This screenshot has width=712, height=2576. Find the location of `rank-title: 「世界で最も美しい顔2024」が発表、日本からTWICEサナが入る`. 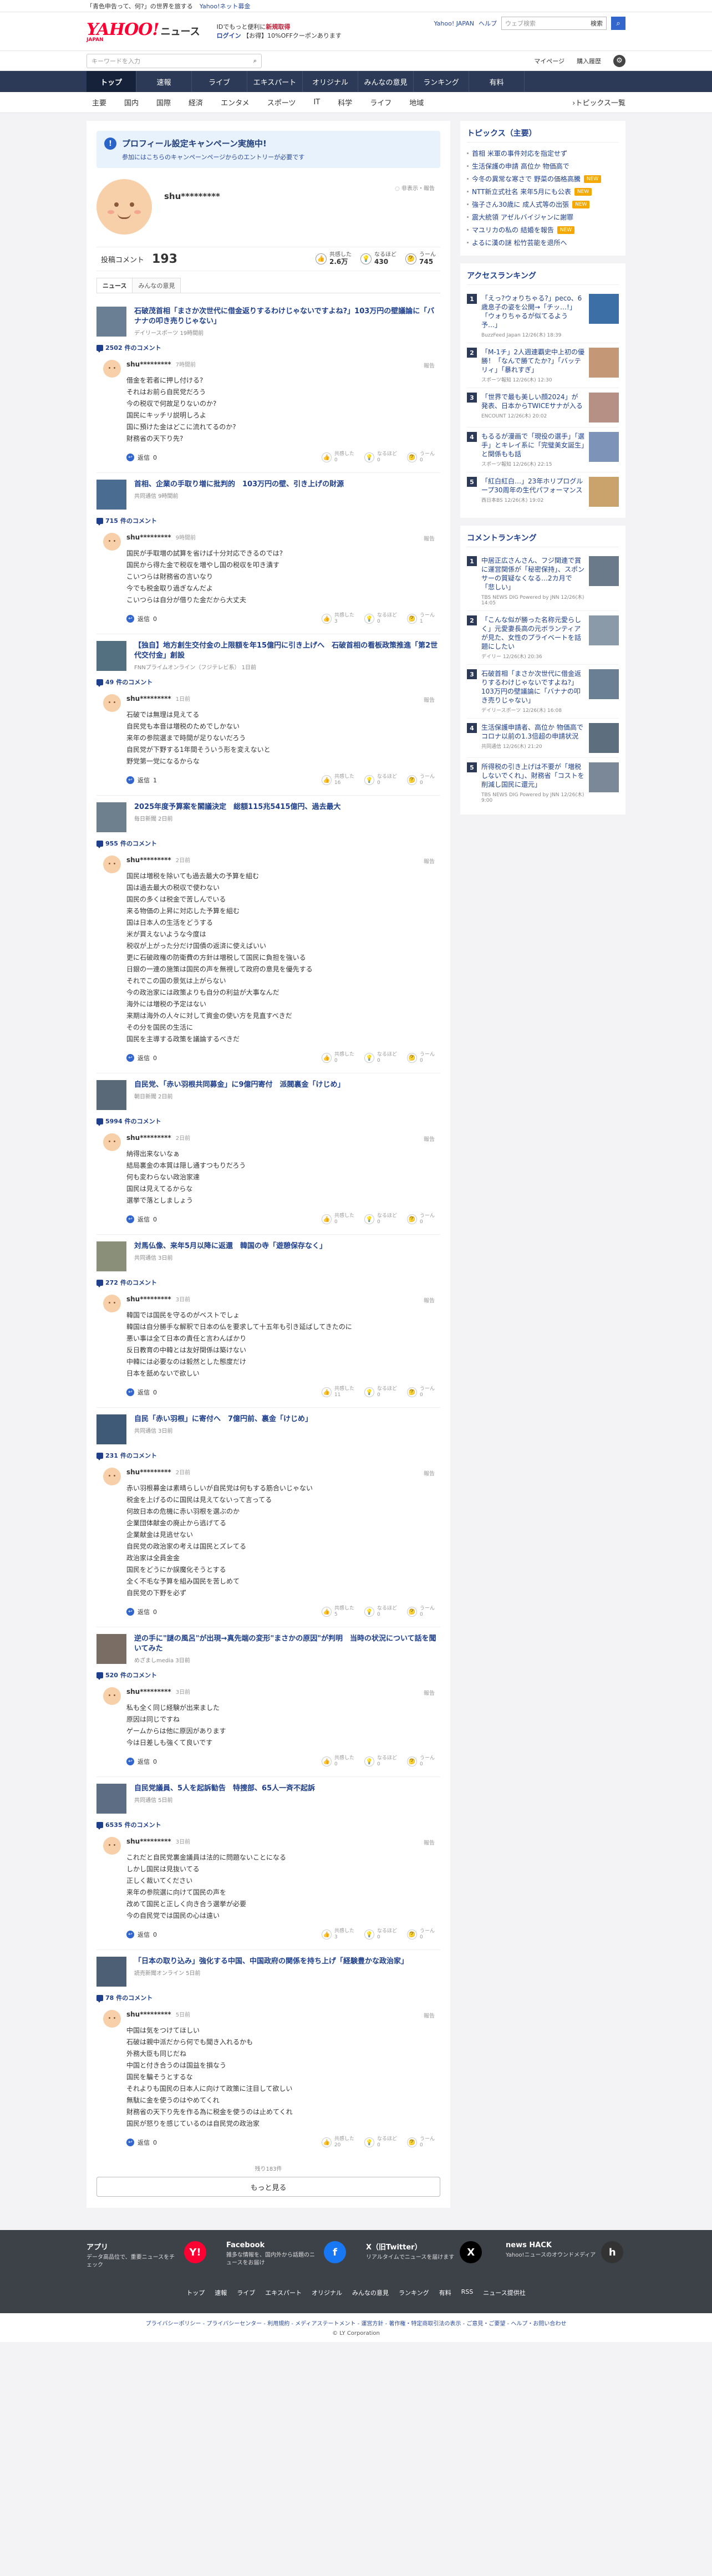

rank-title: 「世界で最も美しい顔2024」が発表、日本からTWICEサナが入る is located at coordinates (532, 401).